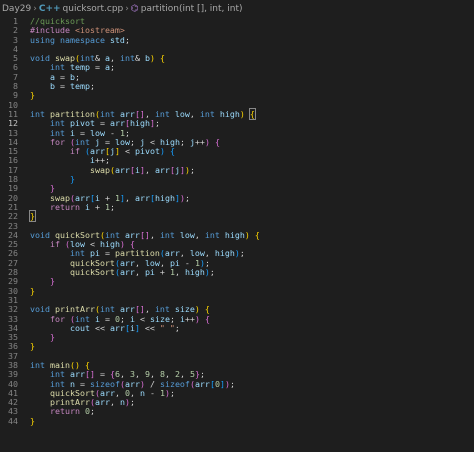  Describe the element at coordinates (127, 8) in the screenshot. I see `chevron-right-icon: ›` at that location.